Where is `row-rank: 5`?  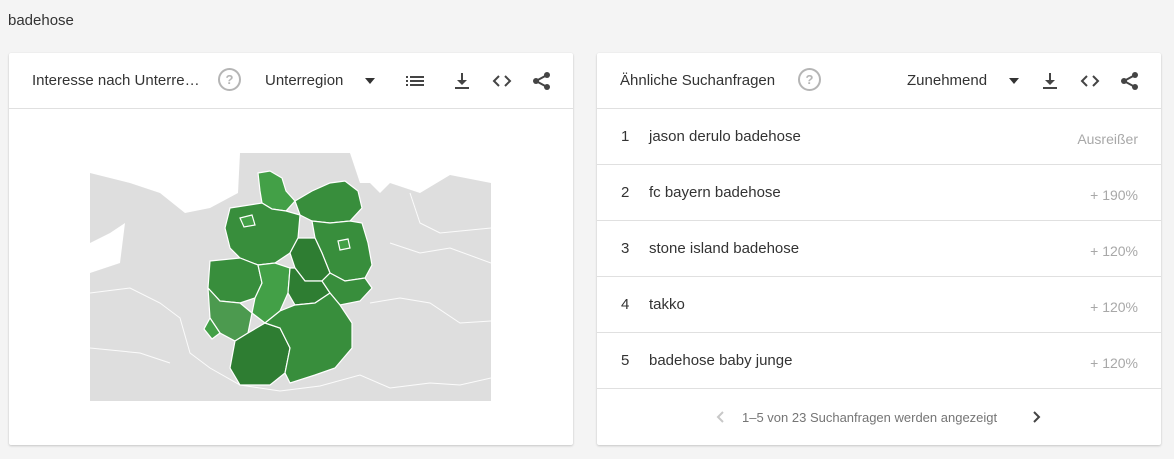 row-rank: 5 is located at coordinates (625, 360).